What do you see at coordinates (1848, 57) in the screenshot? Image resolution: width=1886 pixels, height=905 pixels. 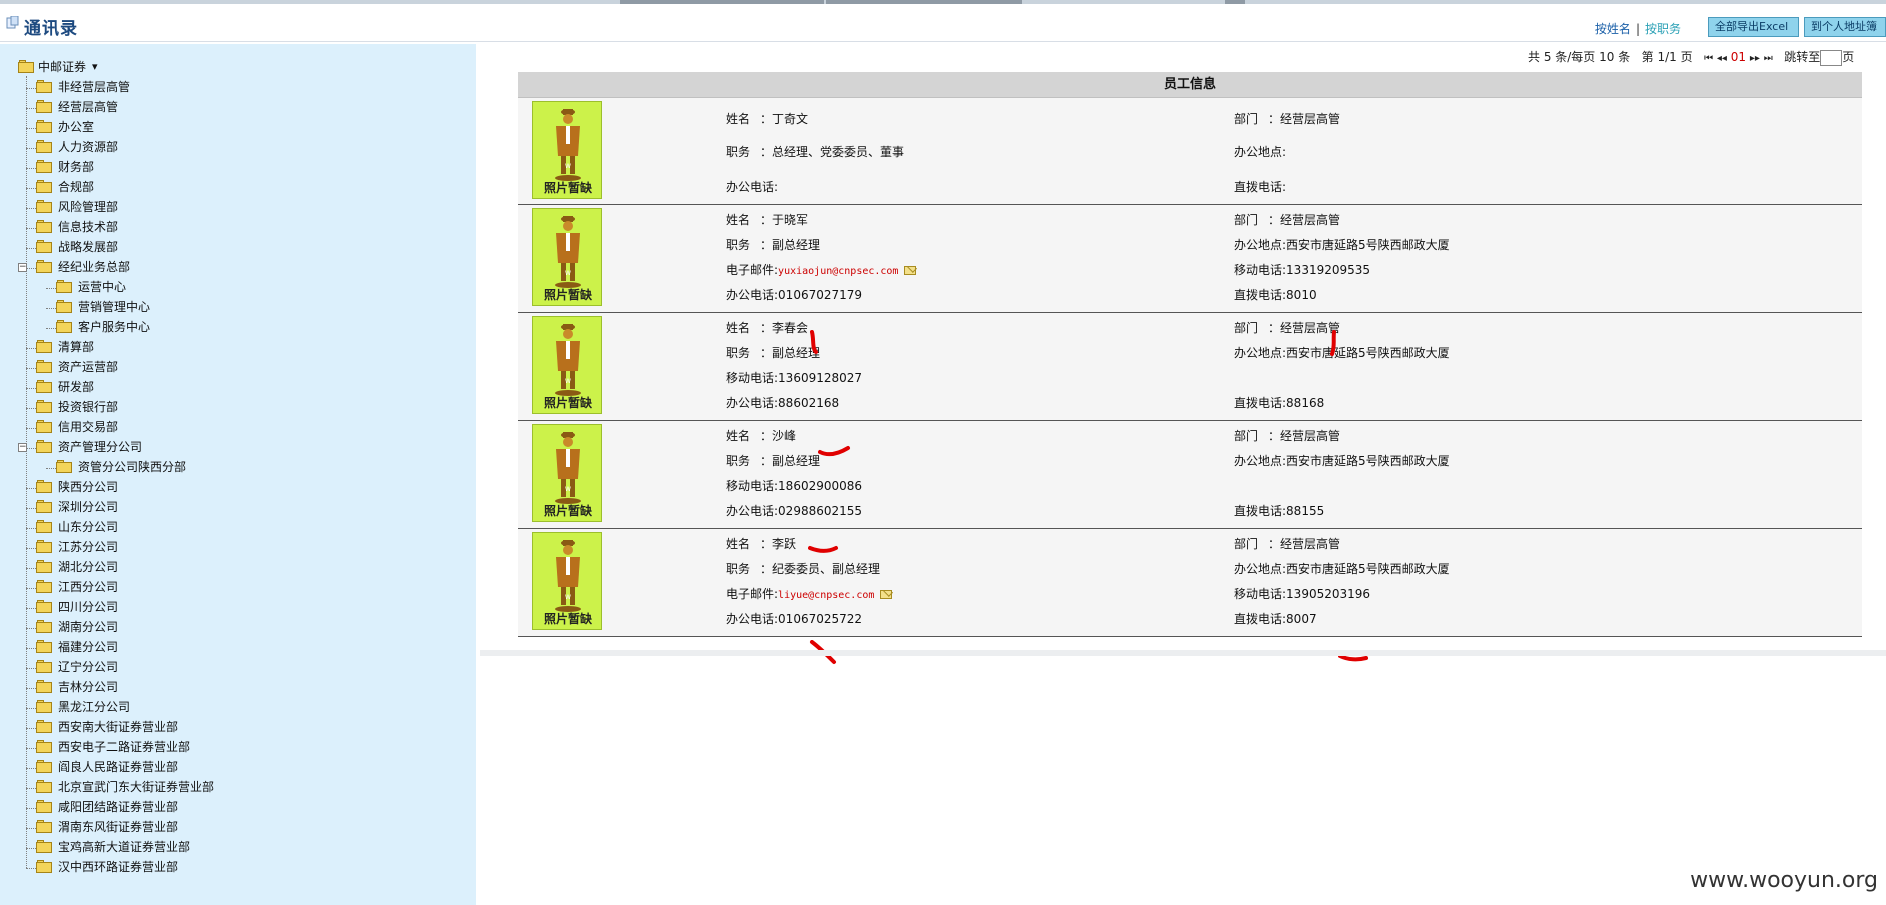 I see `page-suffix: 页` at bounding box center [1848, 57].